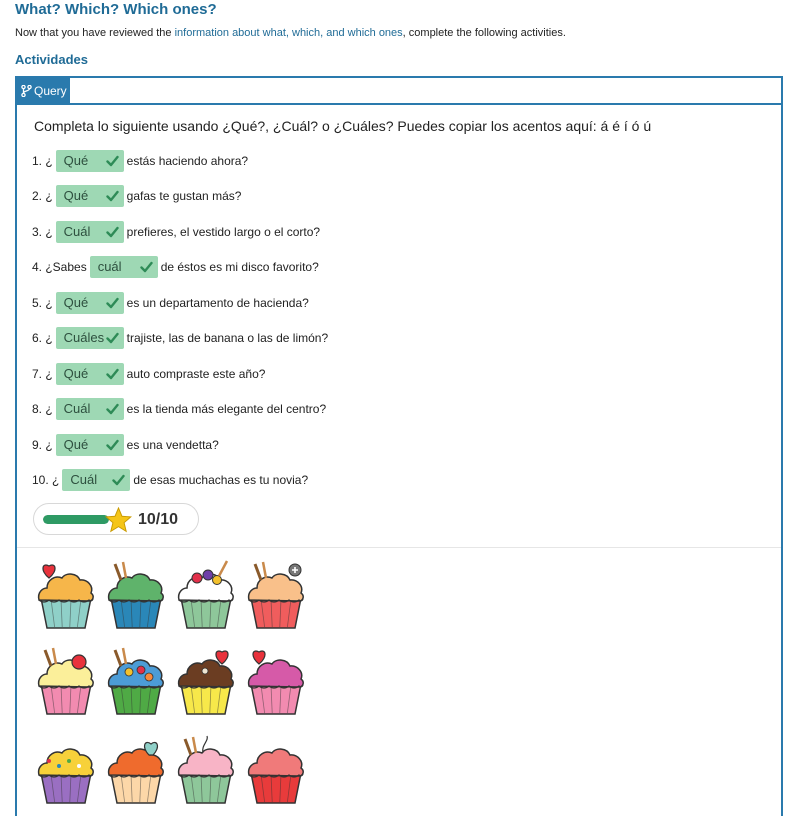 Image resolution: width=807 pixels, height=816 pixels. I want to click on tab-underline, so click(399, 104).